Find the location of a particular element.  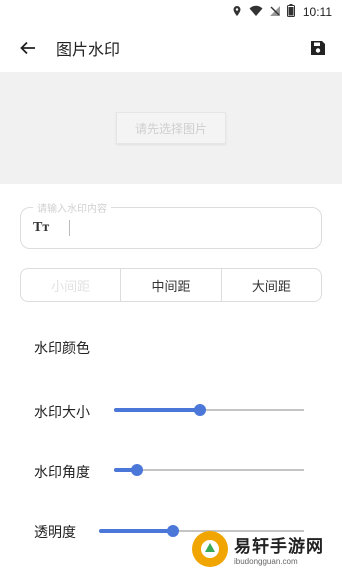

text-format-icon: Tт is located at coordinates (41, 227).